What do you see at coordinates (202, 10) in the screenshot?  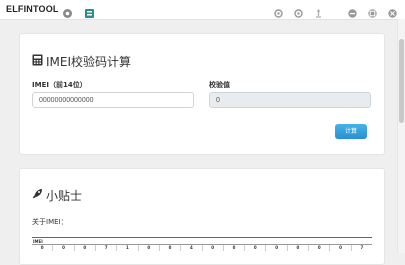 I see `title-bar: ELFINTOOL` at bounding box center [202, 10].